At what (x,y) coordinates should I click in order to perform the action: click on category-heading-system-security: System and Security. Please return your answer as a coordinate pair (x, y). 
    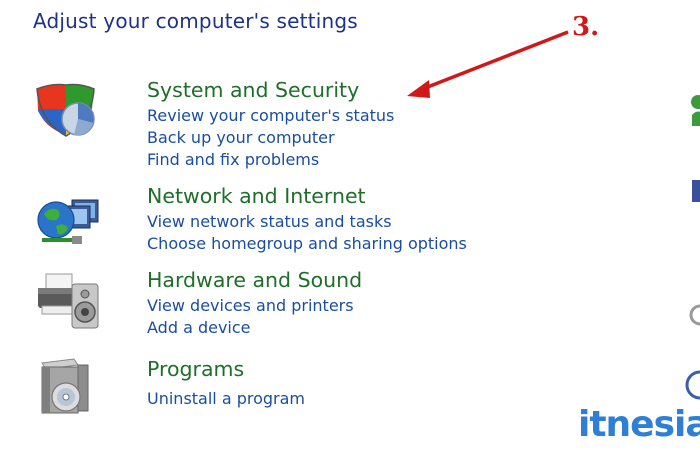
    Looking at the image, I should click on (253, 90).